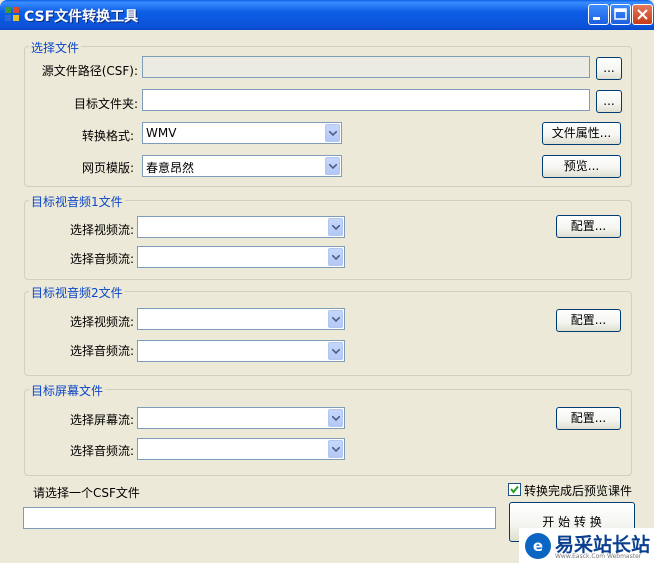 The height and width of the screenshot is (563, 654). Describe the element at coordinates (241, 449) in the screenshot. I see `screen-audio-select` at that location.